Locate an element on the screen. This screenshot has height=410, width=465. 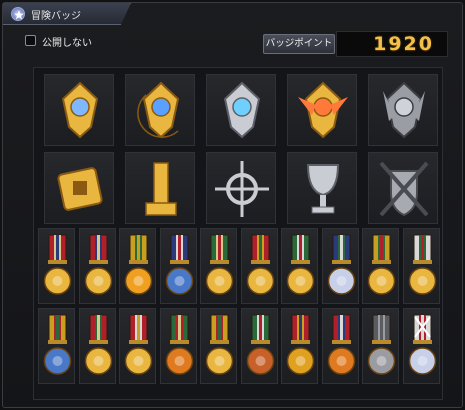
hide-badges-checkbox is located at coordinates (30, 40).